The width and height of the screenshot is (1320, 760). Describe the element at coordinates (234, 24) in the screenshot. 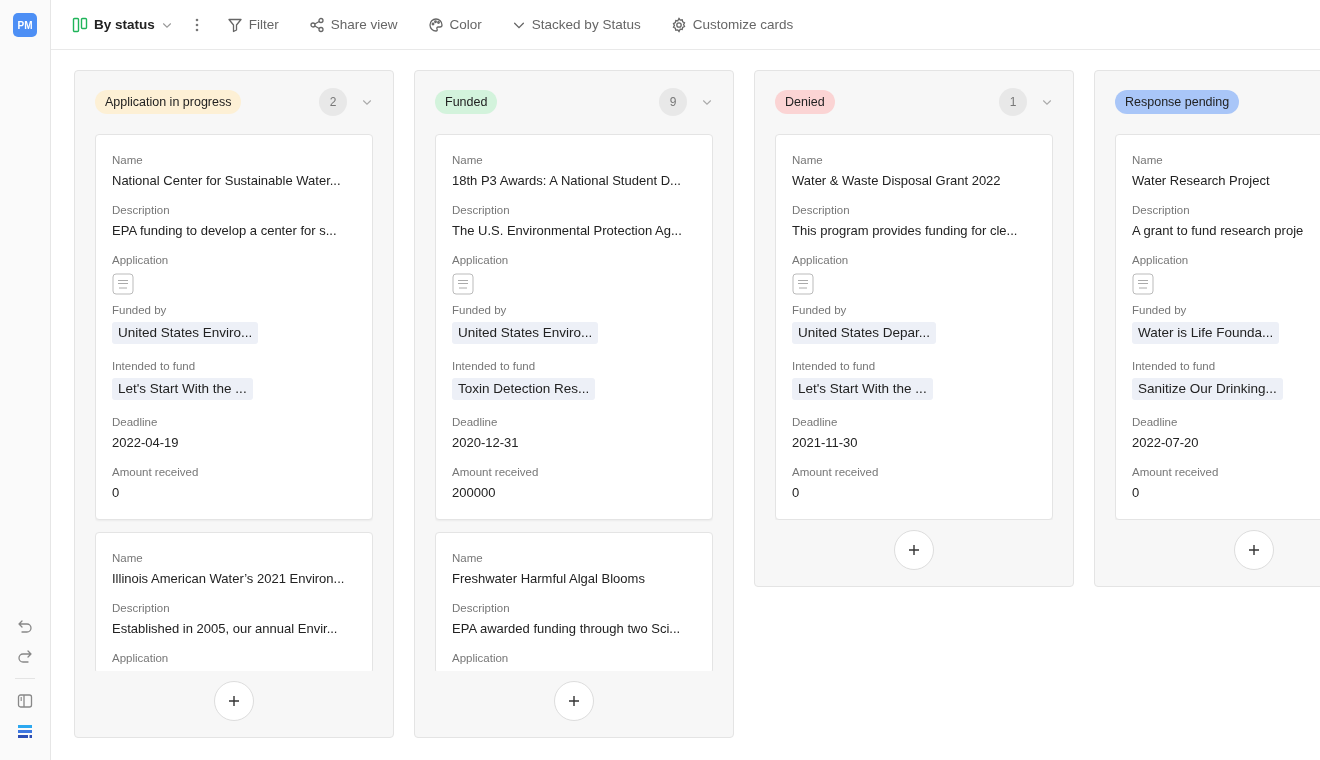

I see `filter-icon` at that location.